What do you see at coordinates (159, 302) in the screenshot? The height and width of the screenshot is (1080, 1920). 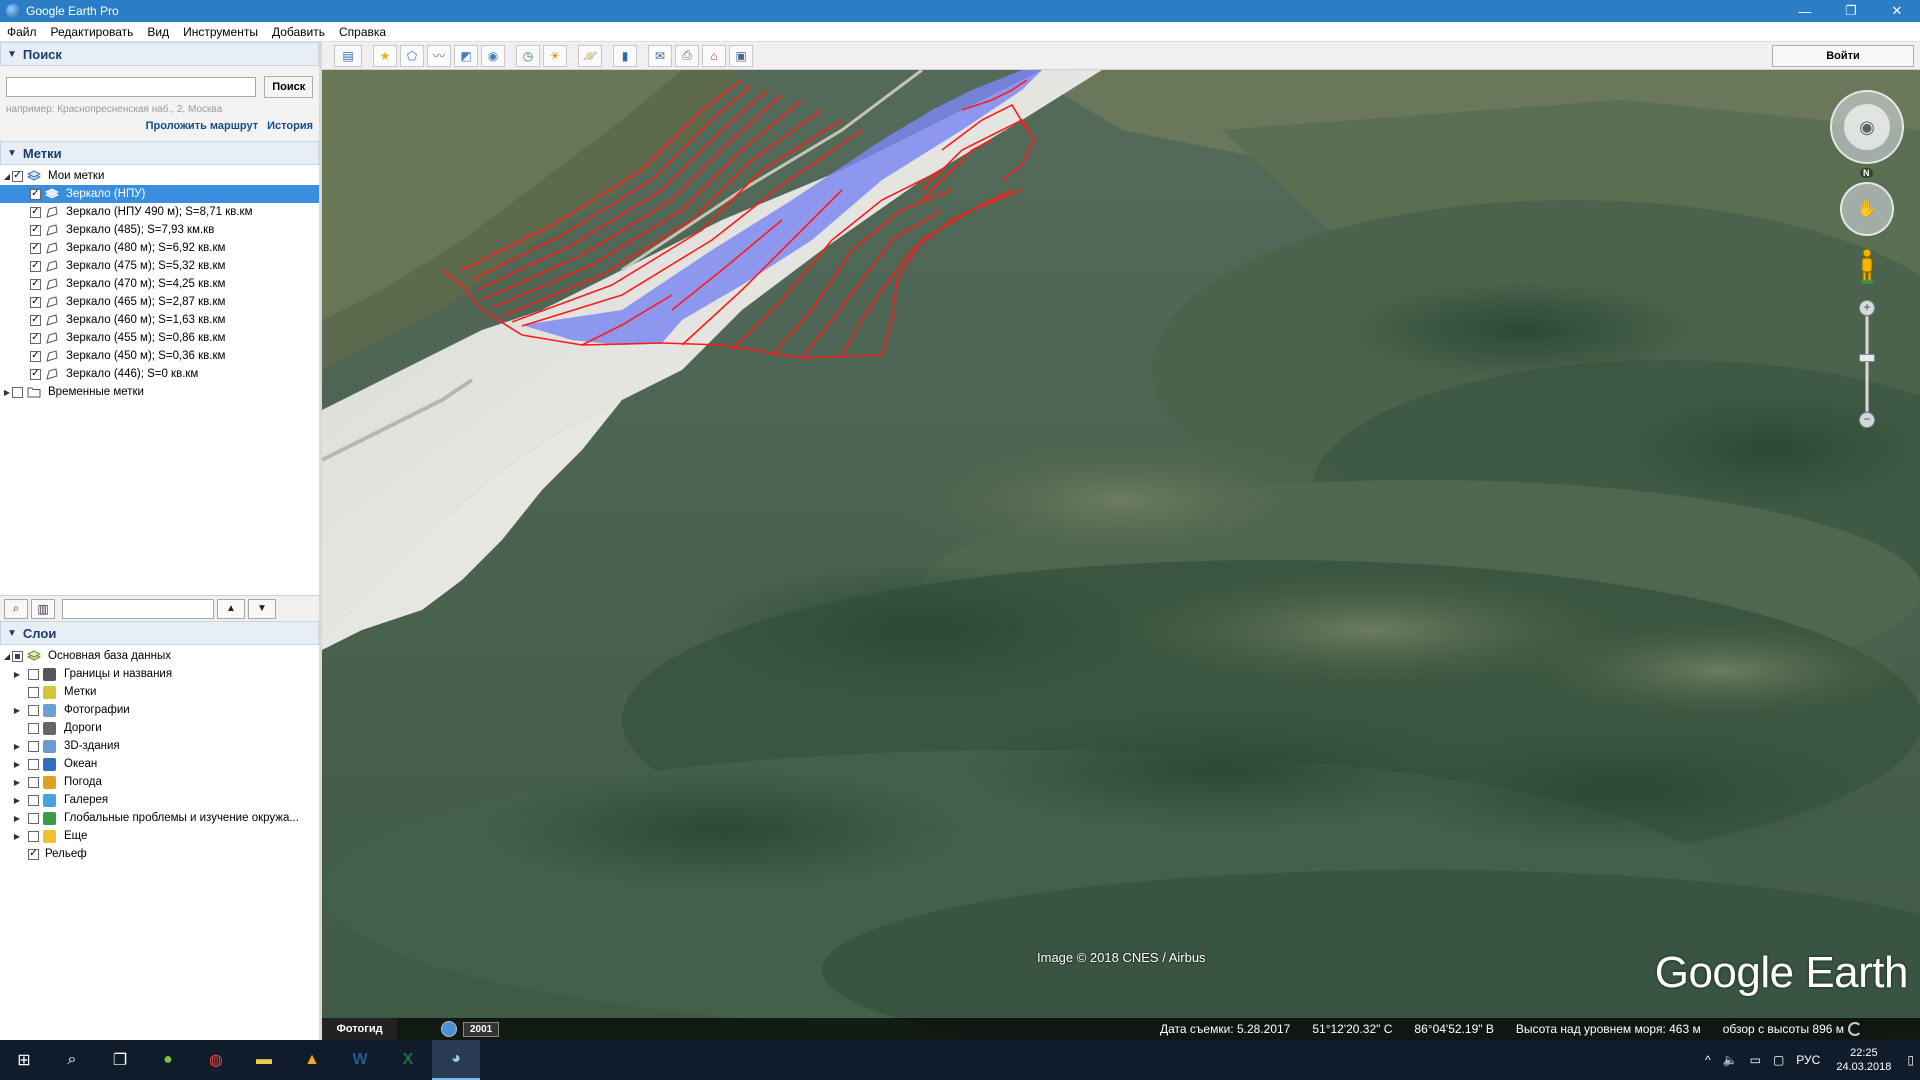 I see `place-item: ✓ Зеркало (465 м); S=2,87 кв.км` at bounding box center [159, 302].